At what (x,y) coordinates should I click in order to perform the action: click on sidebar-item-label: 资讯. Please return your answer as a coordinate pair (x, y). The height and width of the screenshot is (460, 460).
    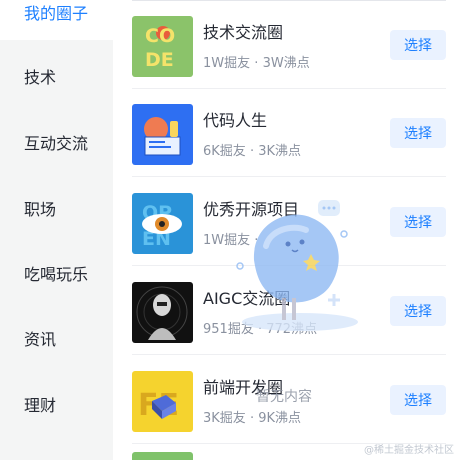
    Looking at the image, I should click on (40, 339).